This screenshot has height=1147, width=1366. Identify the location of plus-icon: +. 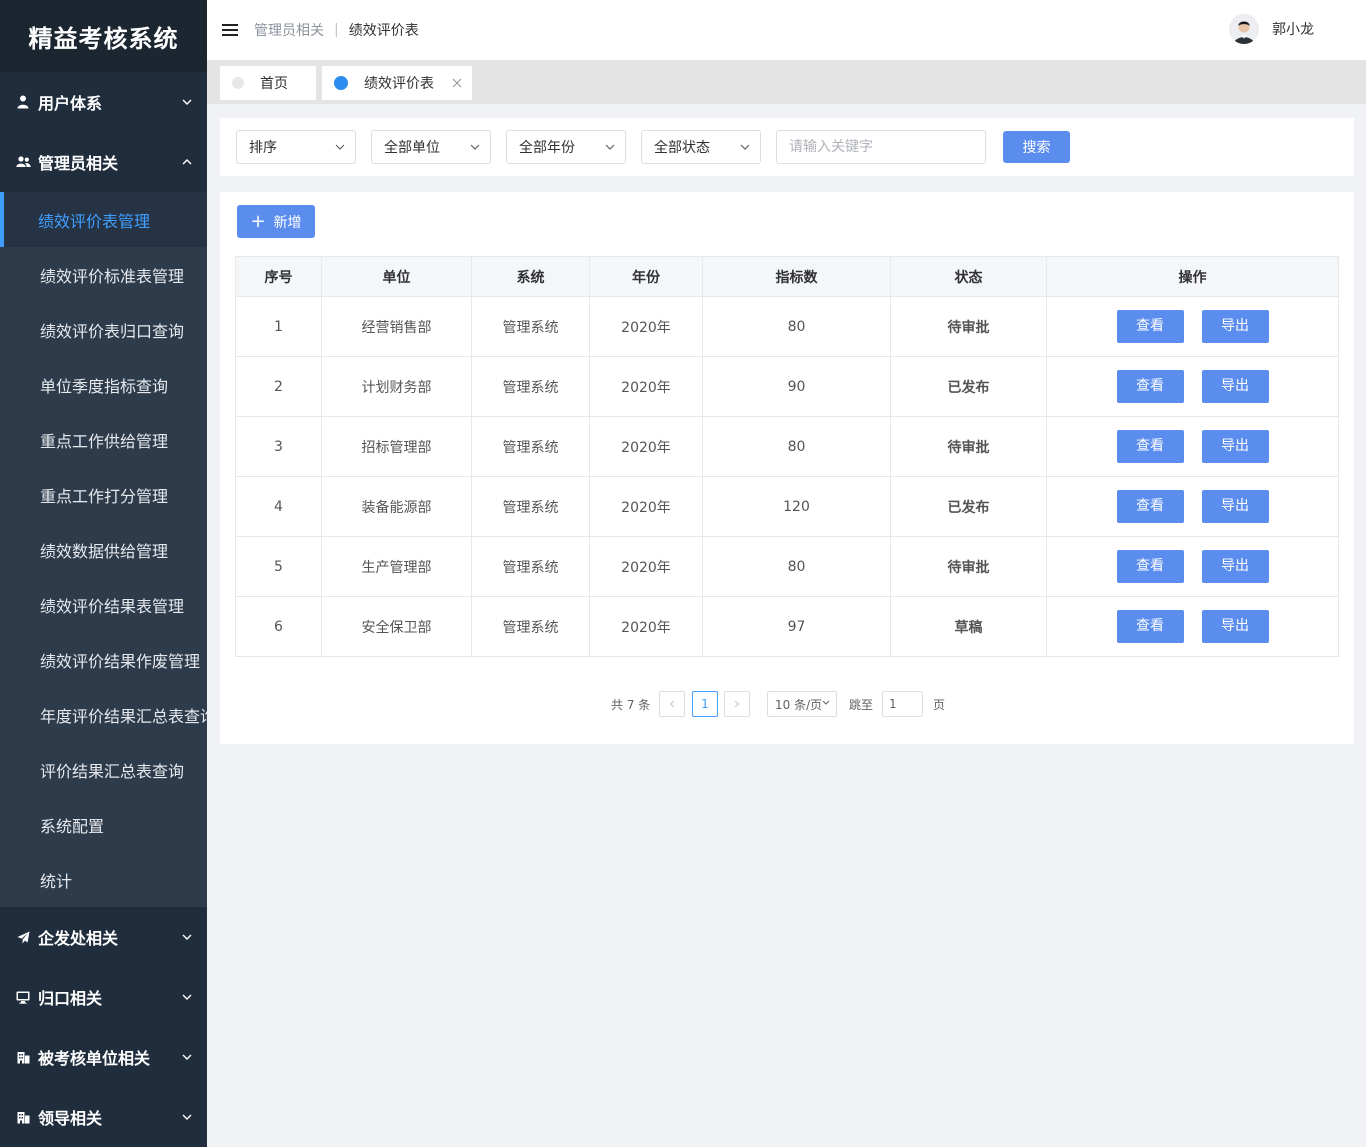
(258, 221).